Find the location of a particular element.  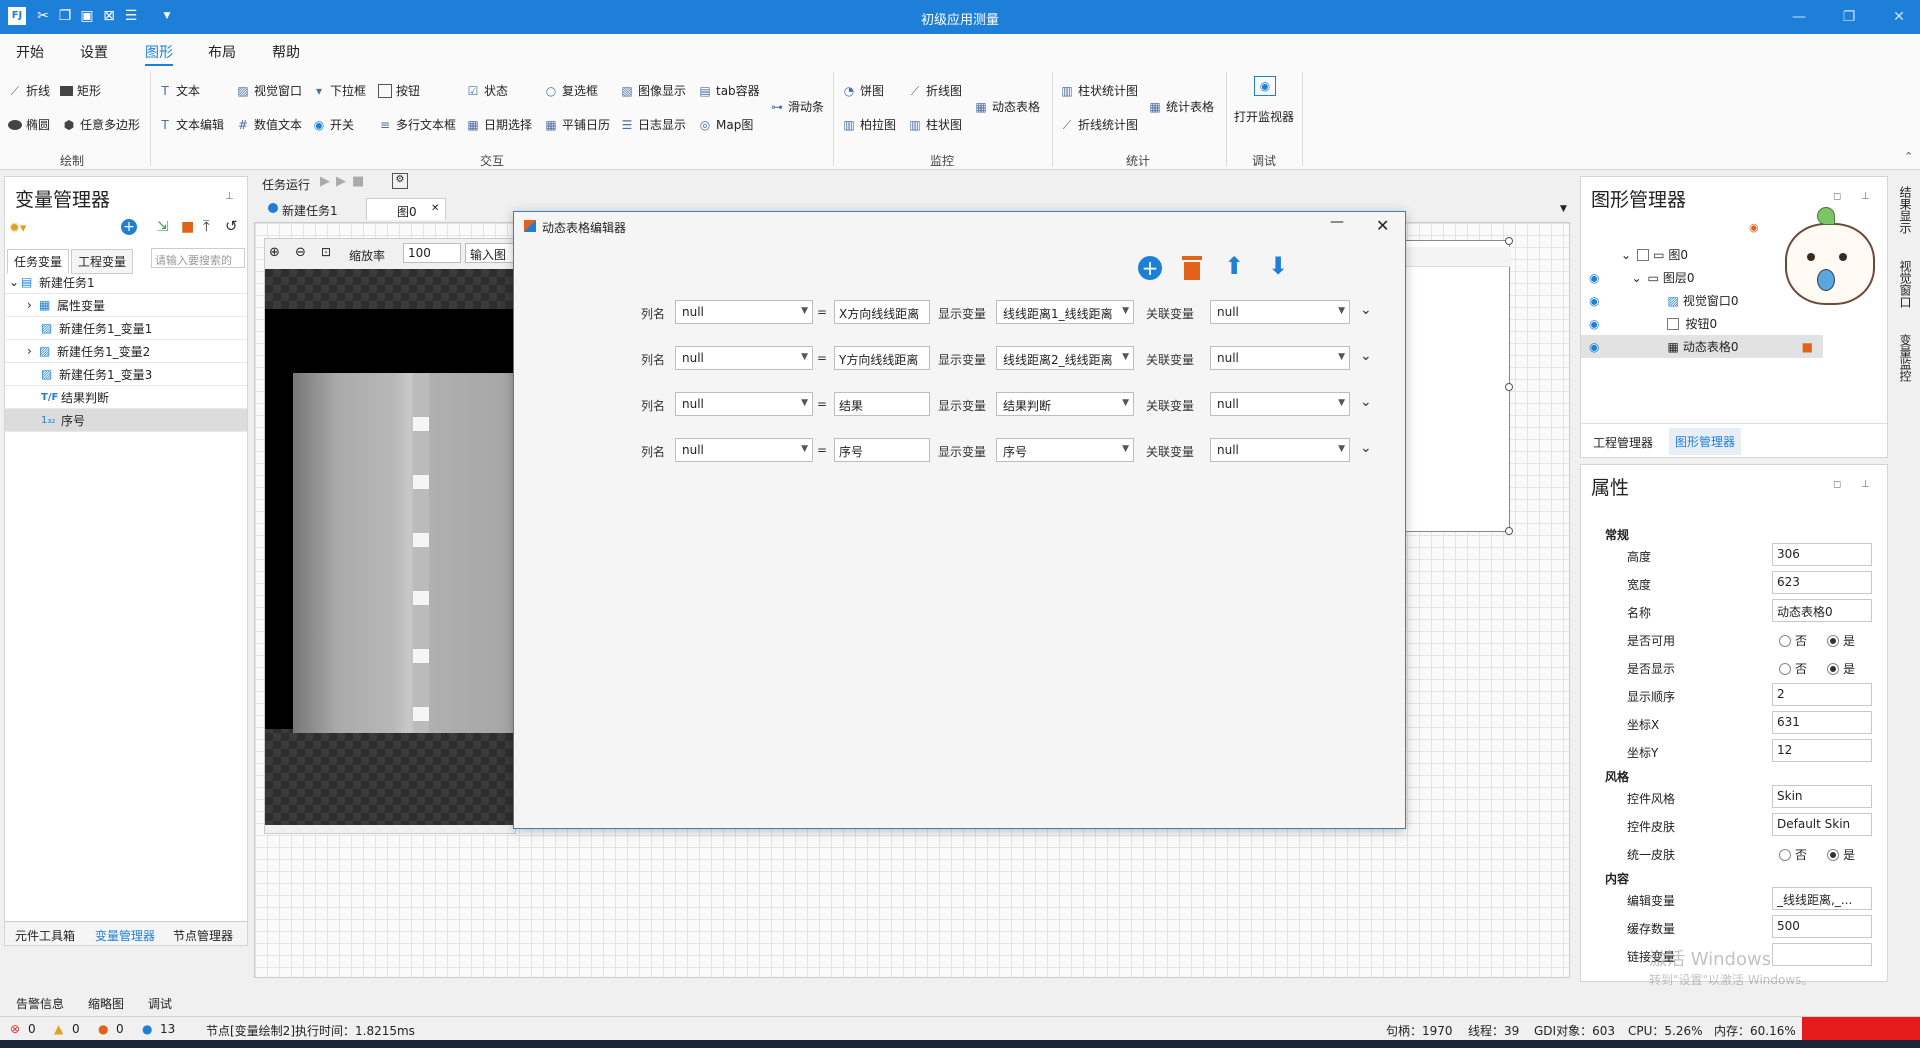

ellipse-tool: 椭圆 is located at coordinates (29, 124).